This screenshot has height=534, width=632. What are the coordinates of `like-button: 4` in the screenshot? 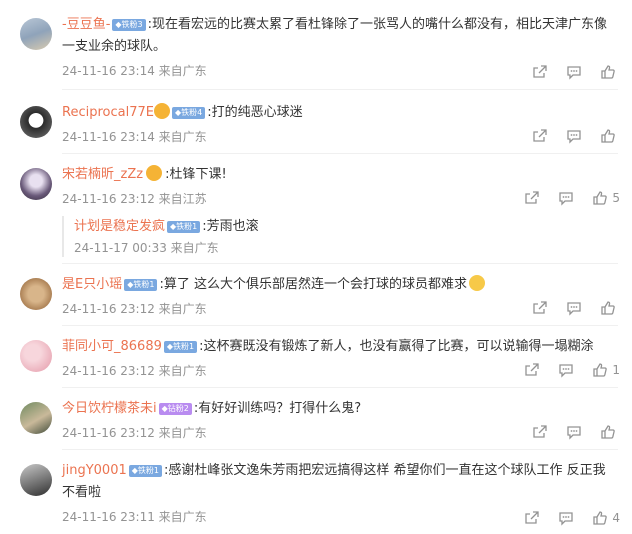 It's located at (606, 518).